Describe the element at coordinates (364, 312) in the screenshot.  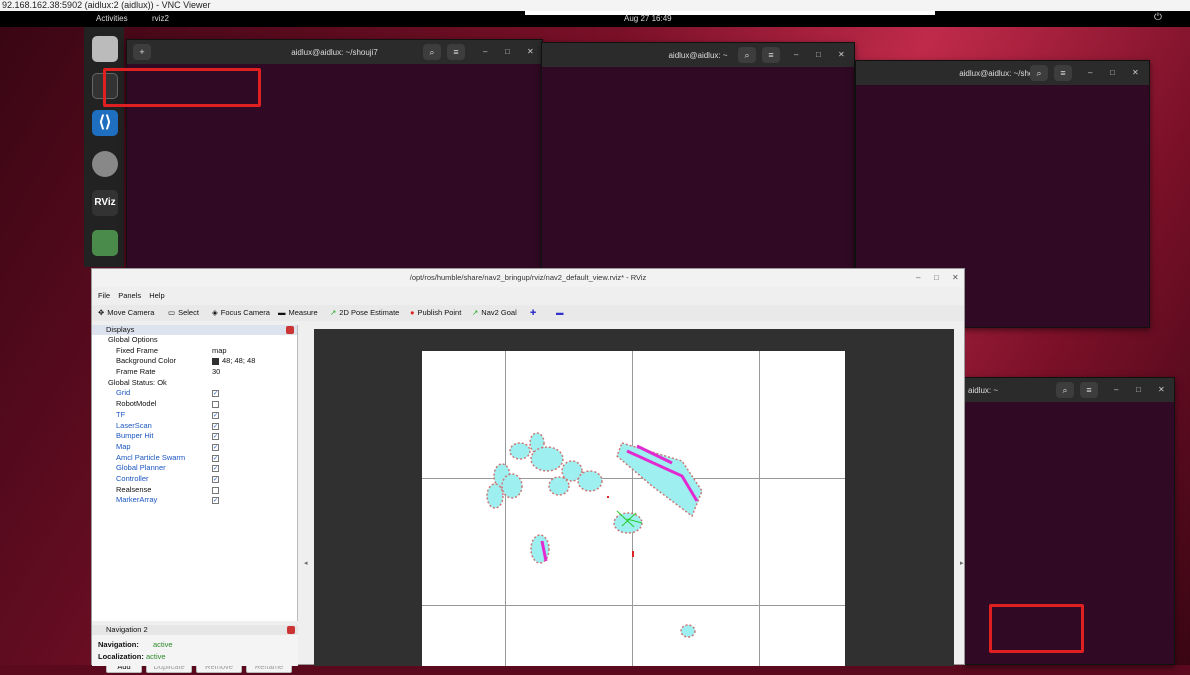
I see `pose-estimate-tool: ↗ 2D Pose Estimate` at that location.